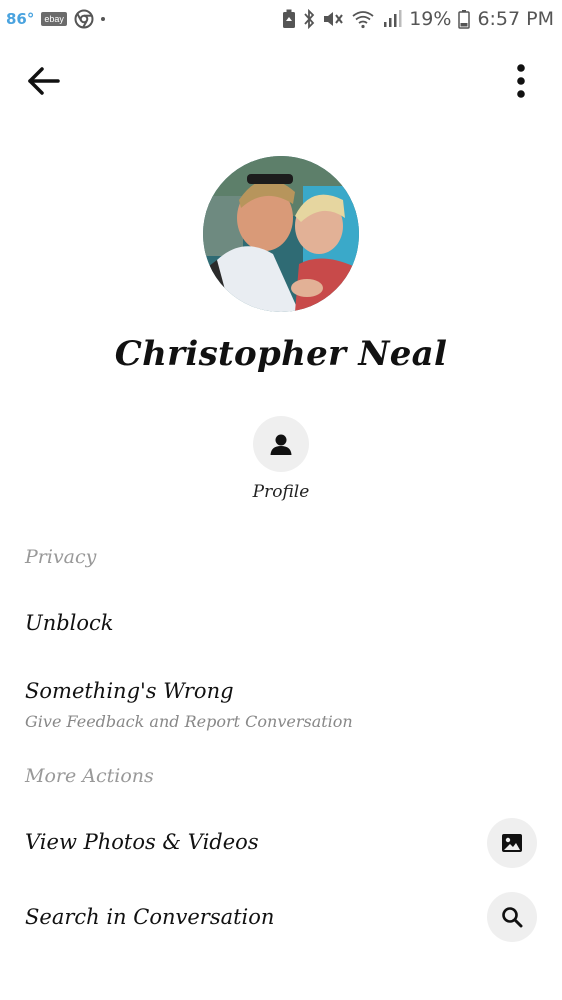 This screenshot has height=1000, width=562. What do you see at coordinates (89, 776) in the screenshot?
I see `more-actions-header: More Actions` at bounding box center [89, 776].